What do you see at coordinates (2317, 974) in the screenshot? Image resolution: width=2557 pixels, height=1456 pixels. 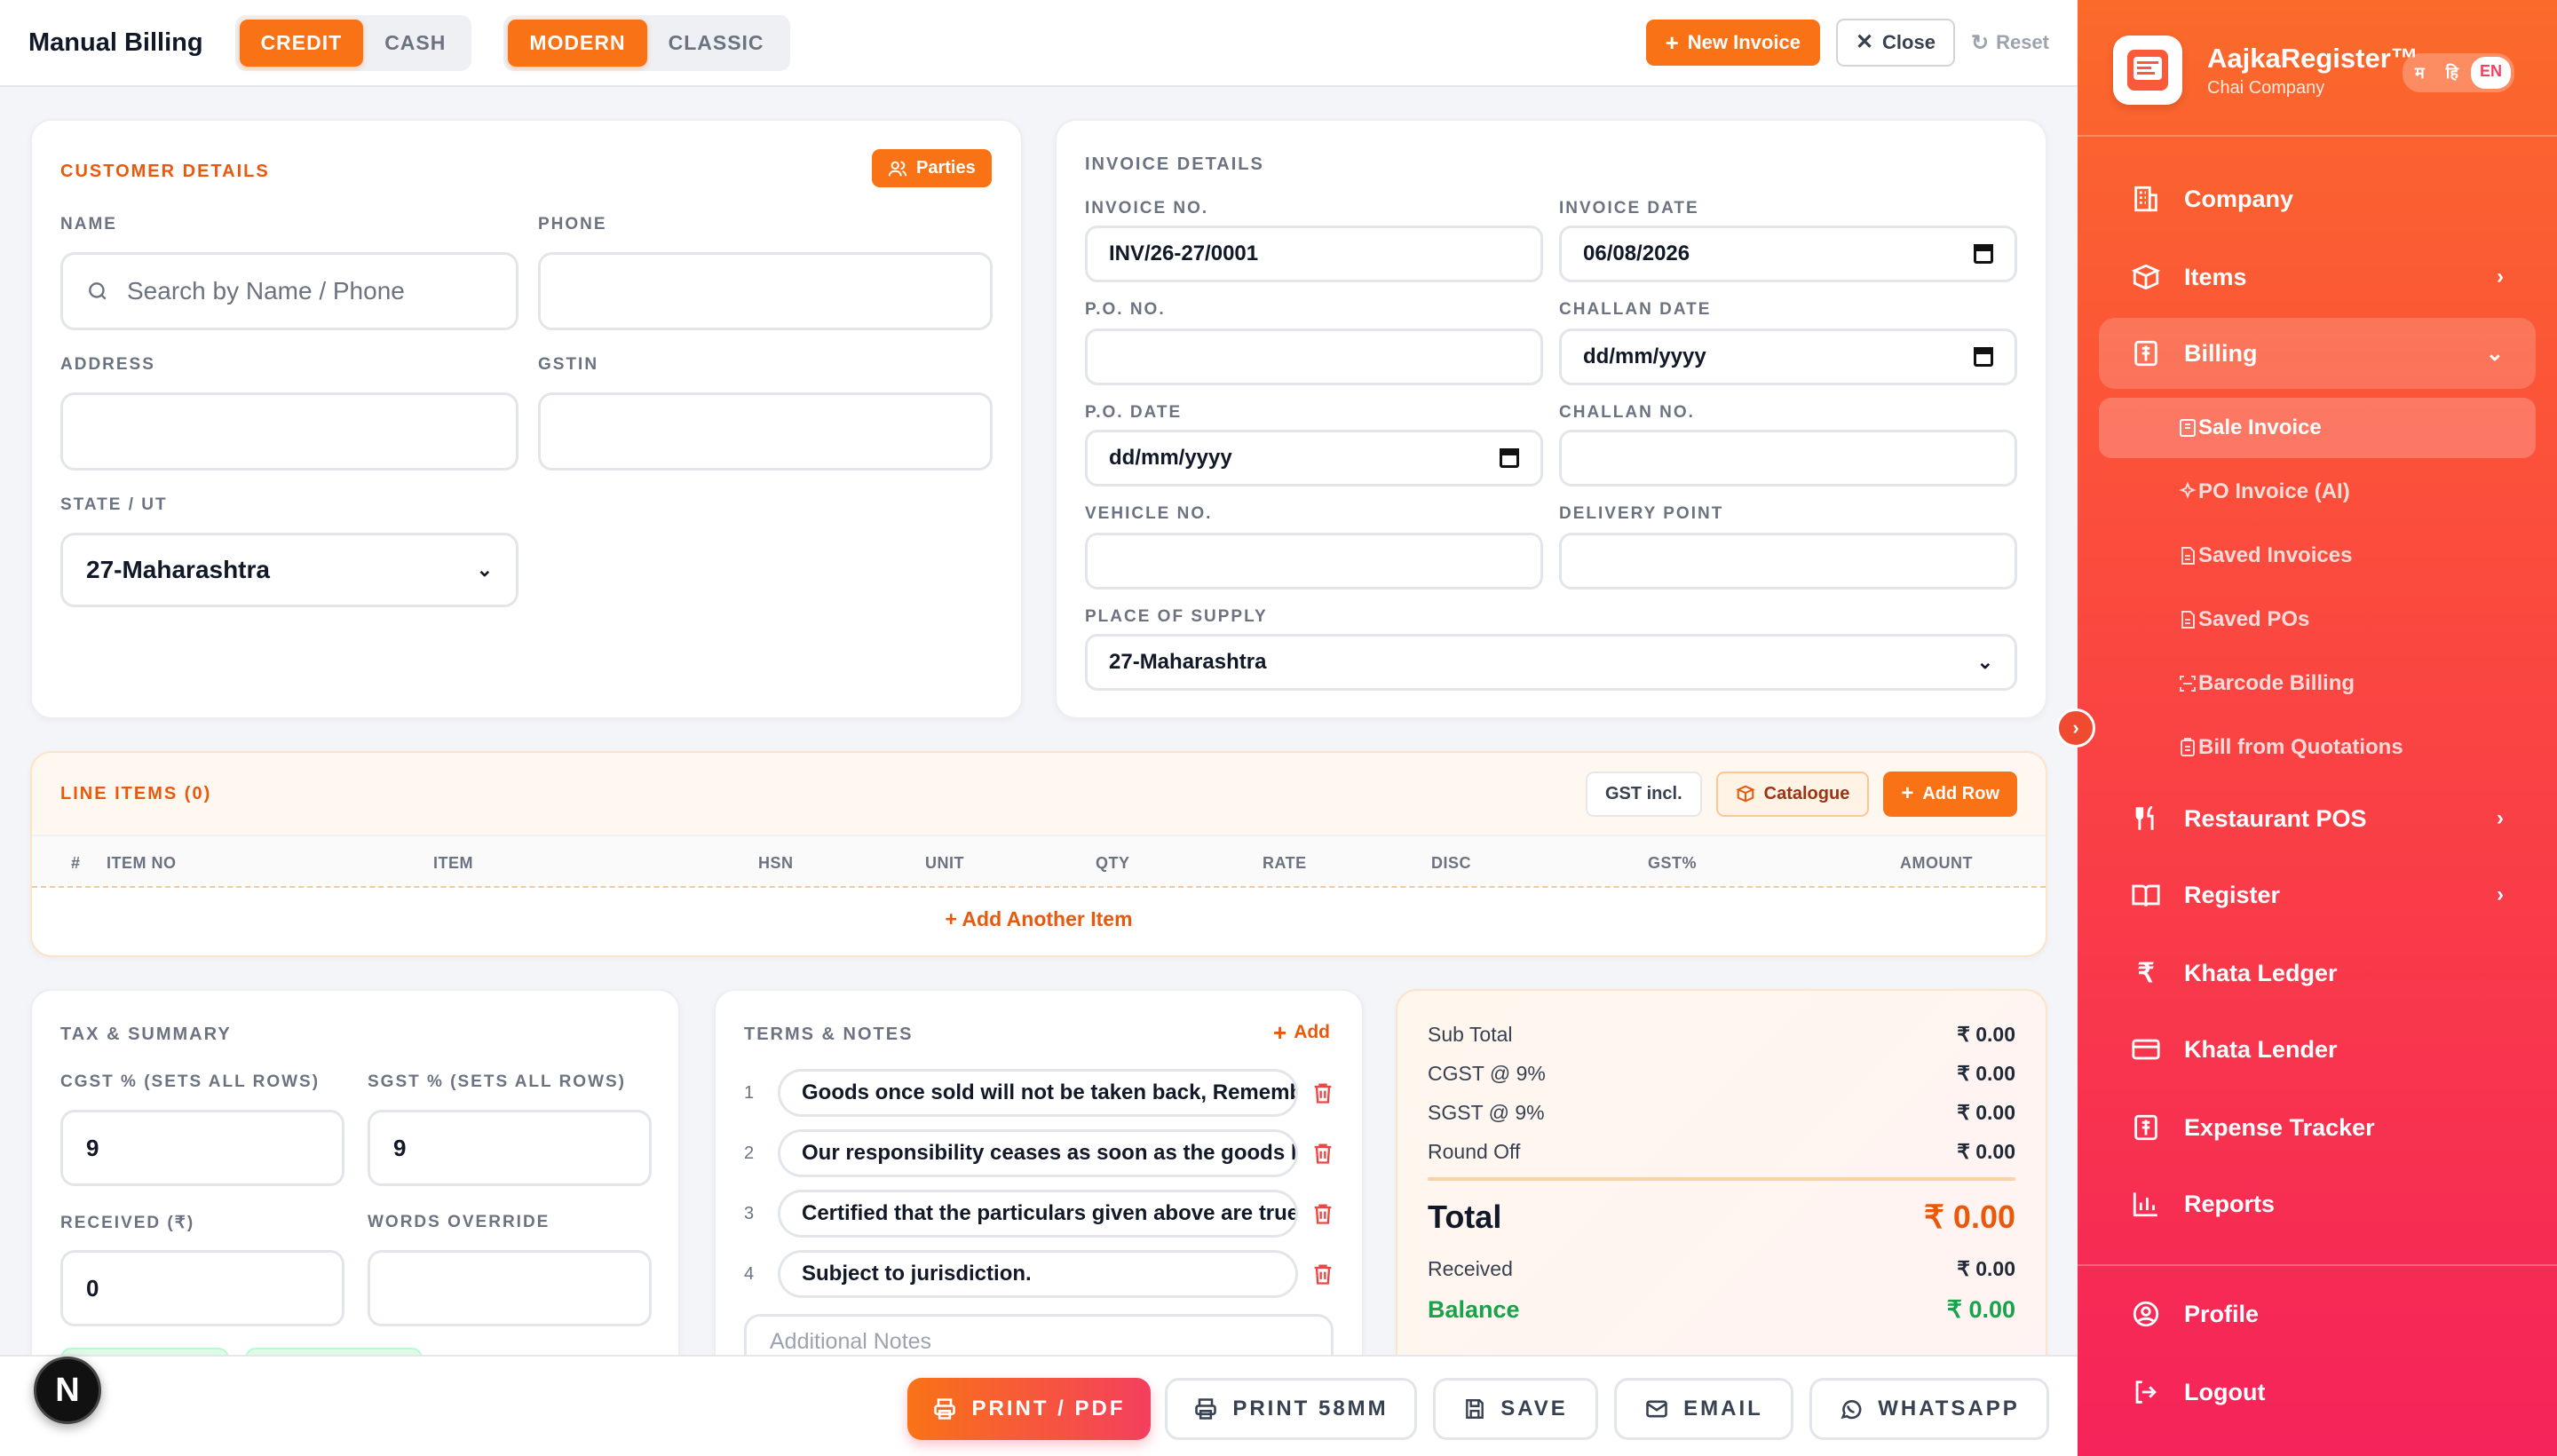 I see `sidebar-item-khata-ledger: ₹ Khata Ledger` at bounding box center [2317, 974].